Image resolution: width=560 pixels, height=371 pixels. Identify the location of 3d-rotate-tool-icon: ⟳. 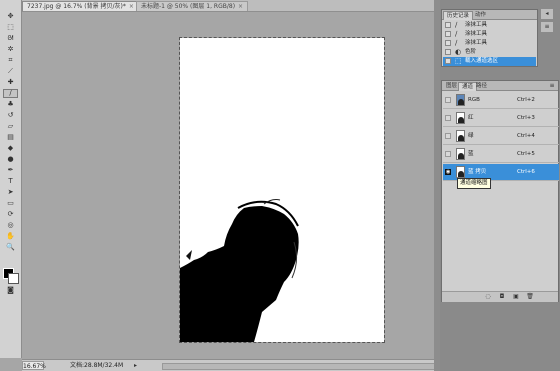
(10, 214).